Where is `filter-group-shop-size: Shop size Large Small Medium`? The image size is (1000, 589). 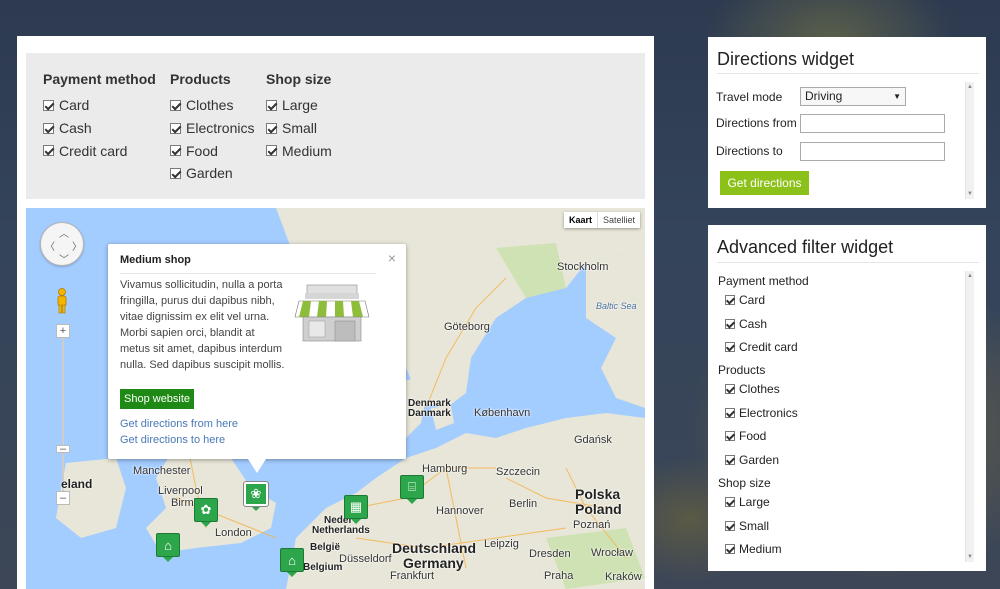 filter-group-shop-size: Shop size Large Small Medium is located at coordinates (299, 116).